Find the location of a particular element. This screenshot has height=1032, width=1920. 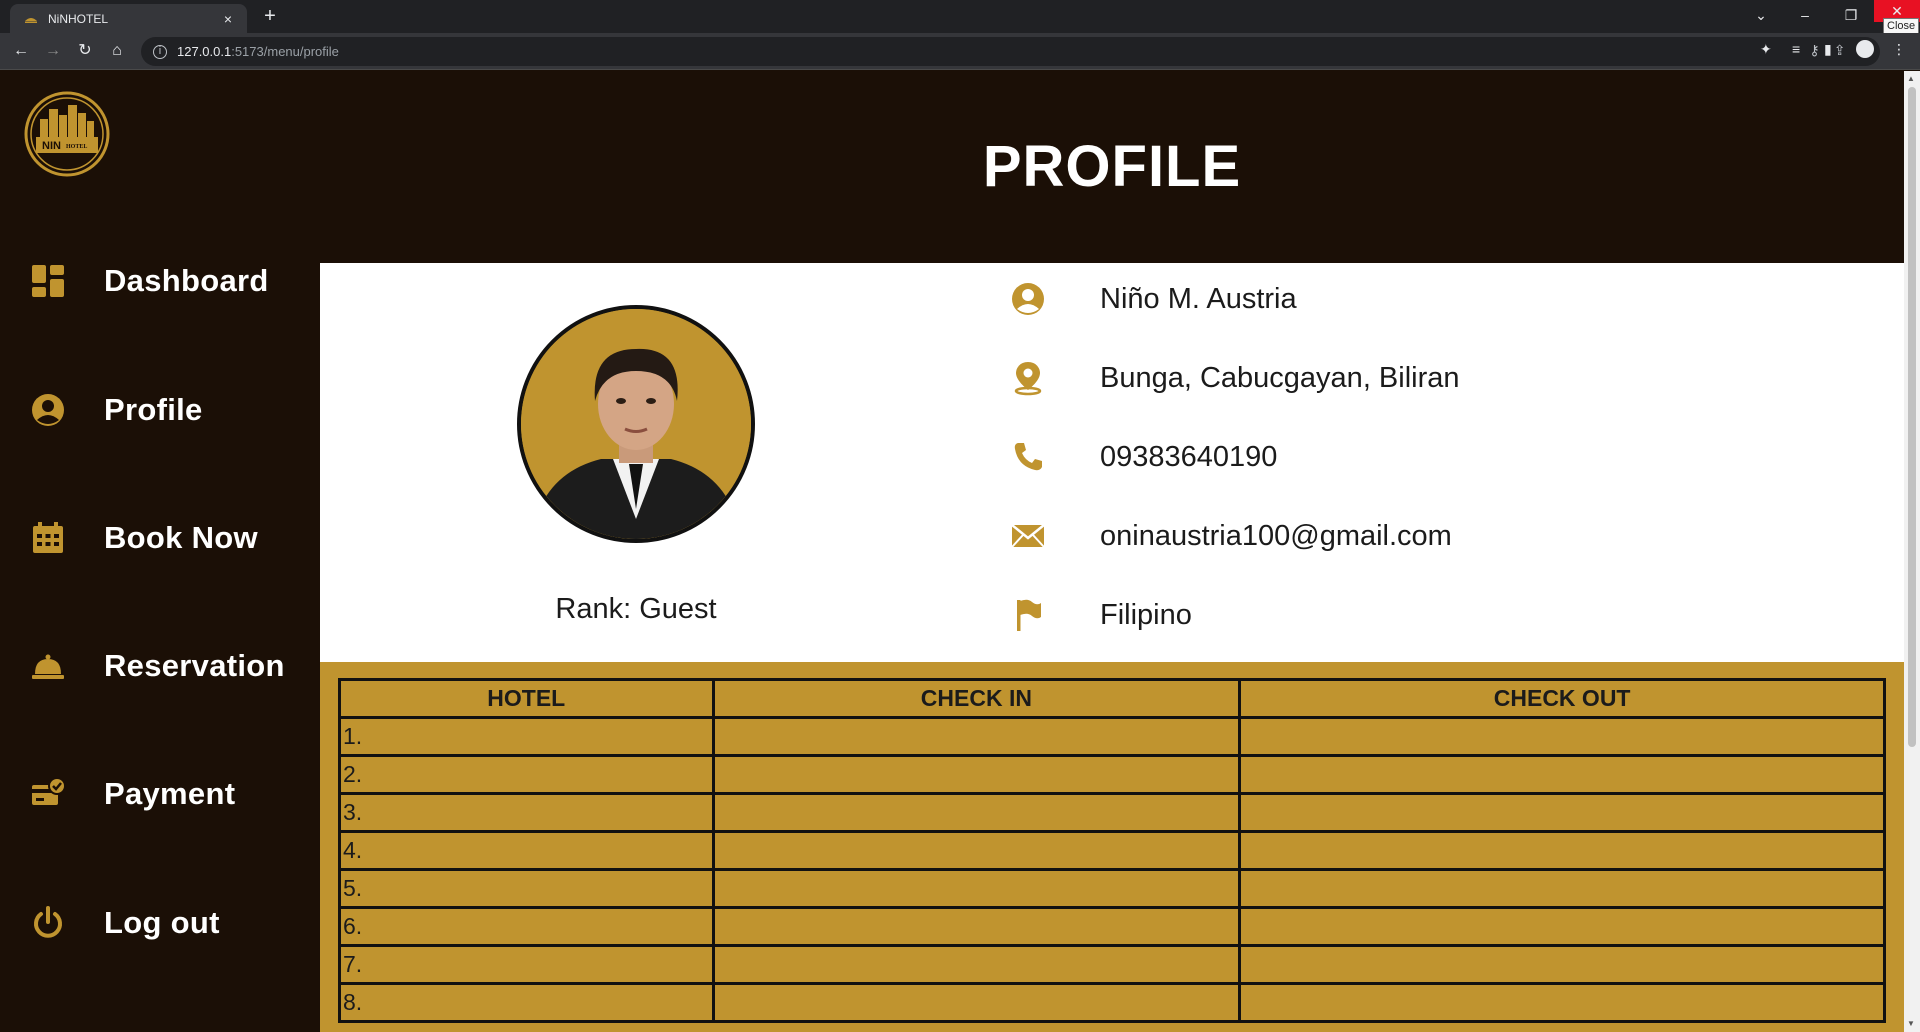

location-pin-icon is located at coordinates (1028, 379).